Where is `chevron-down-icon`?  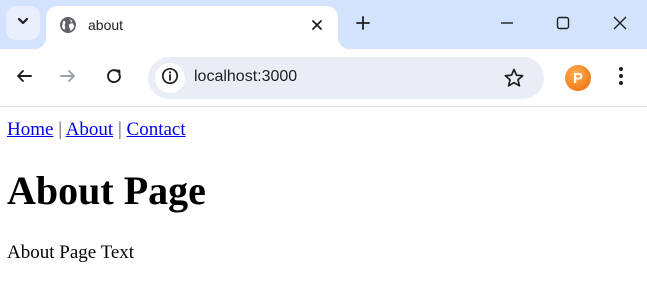 chevron-down-icon is located at coordinates (23, 23).